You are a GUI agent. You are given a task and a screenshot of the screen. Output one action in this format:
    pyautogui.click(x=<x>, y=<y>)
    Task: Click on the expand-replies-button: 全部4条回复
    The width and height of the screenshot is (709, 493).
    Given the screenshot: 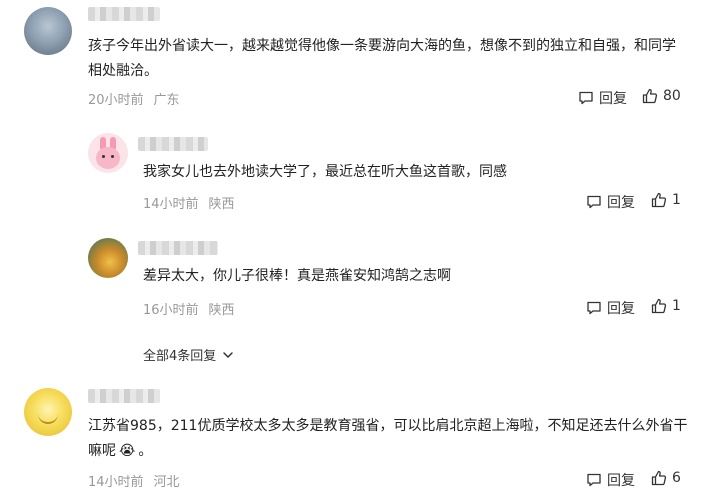 What is the action you would take?
    pyautogui.click(x=189, y=354)
    